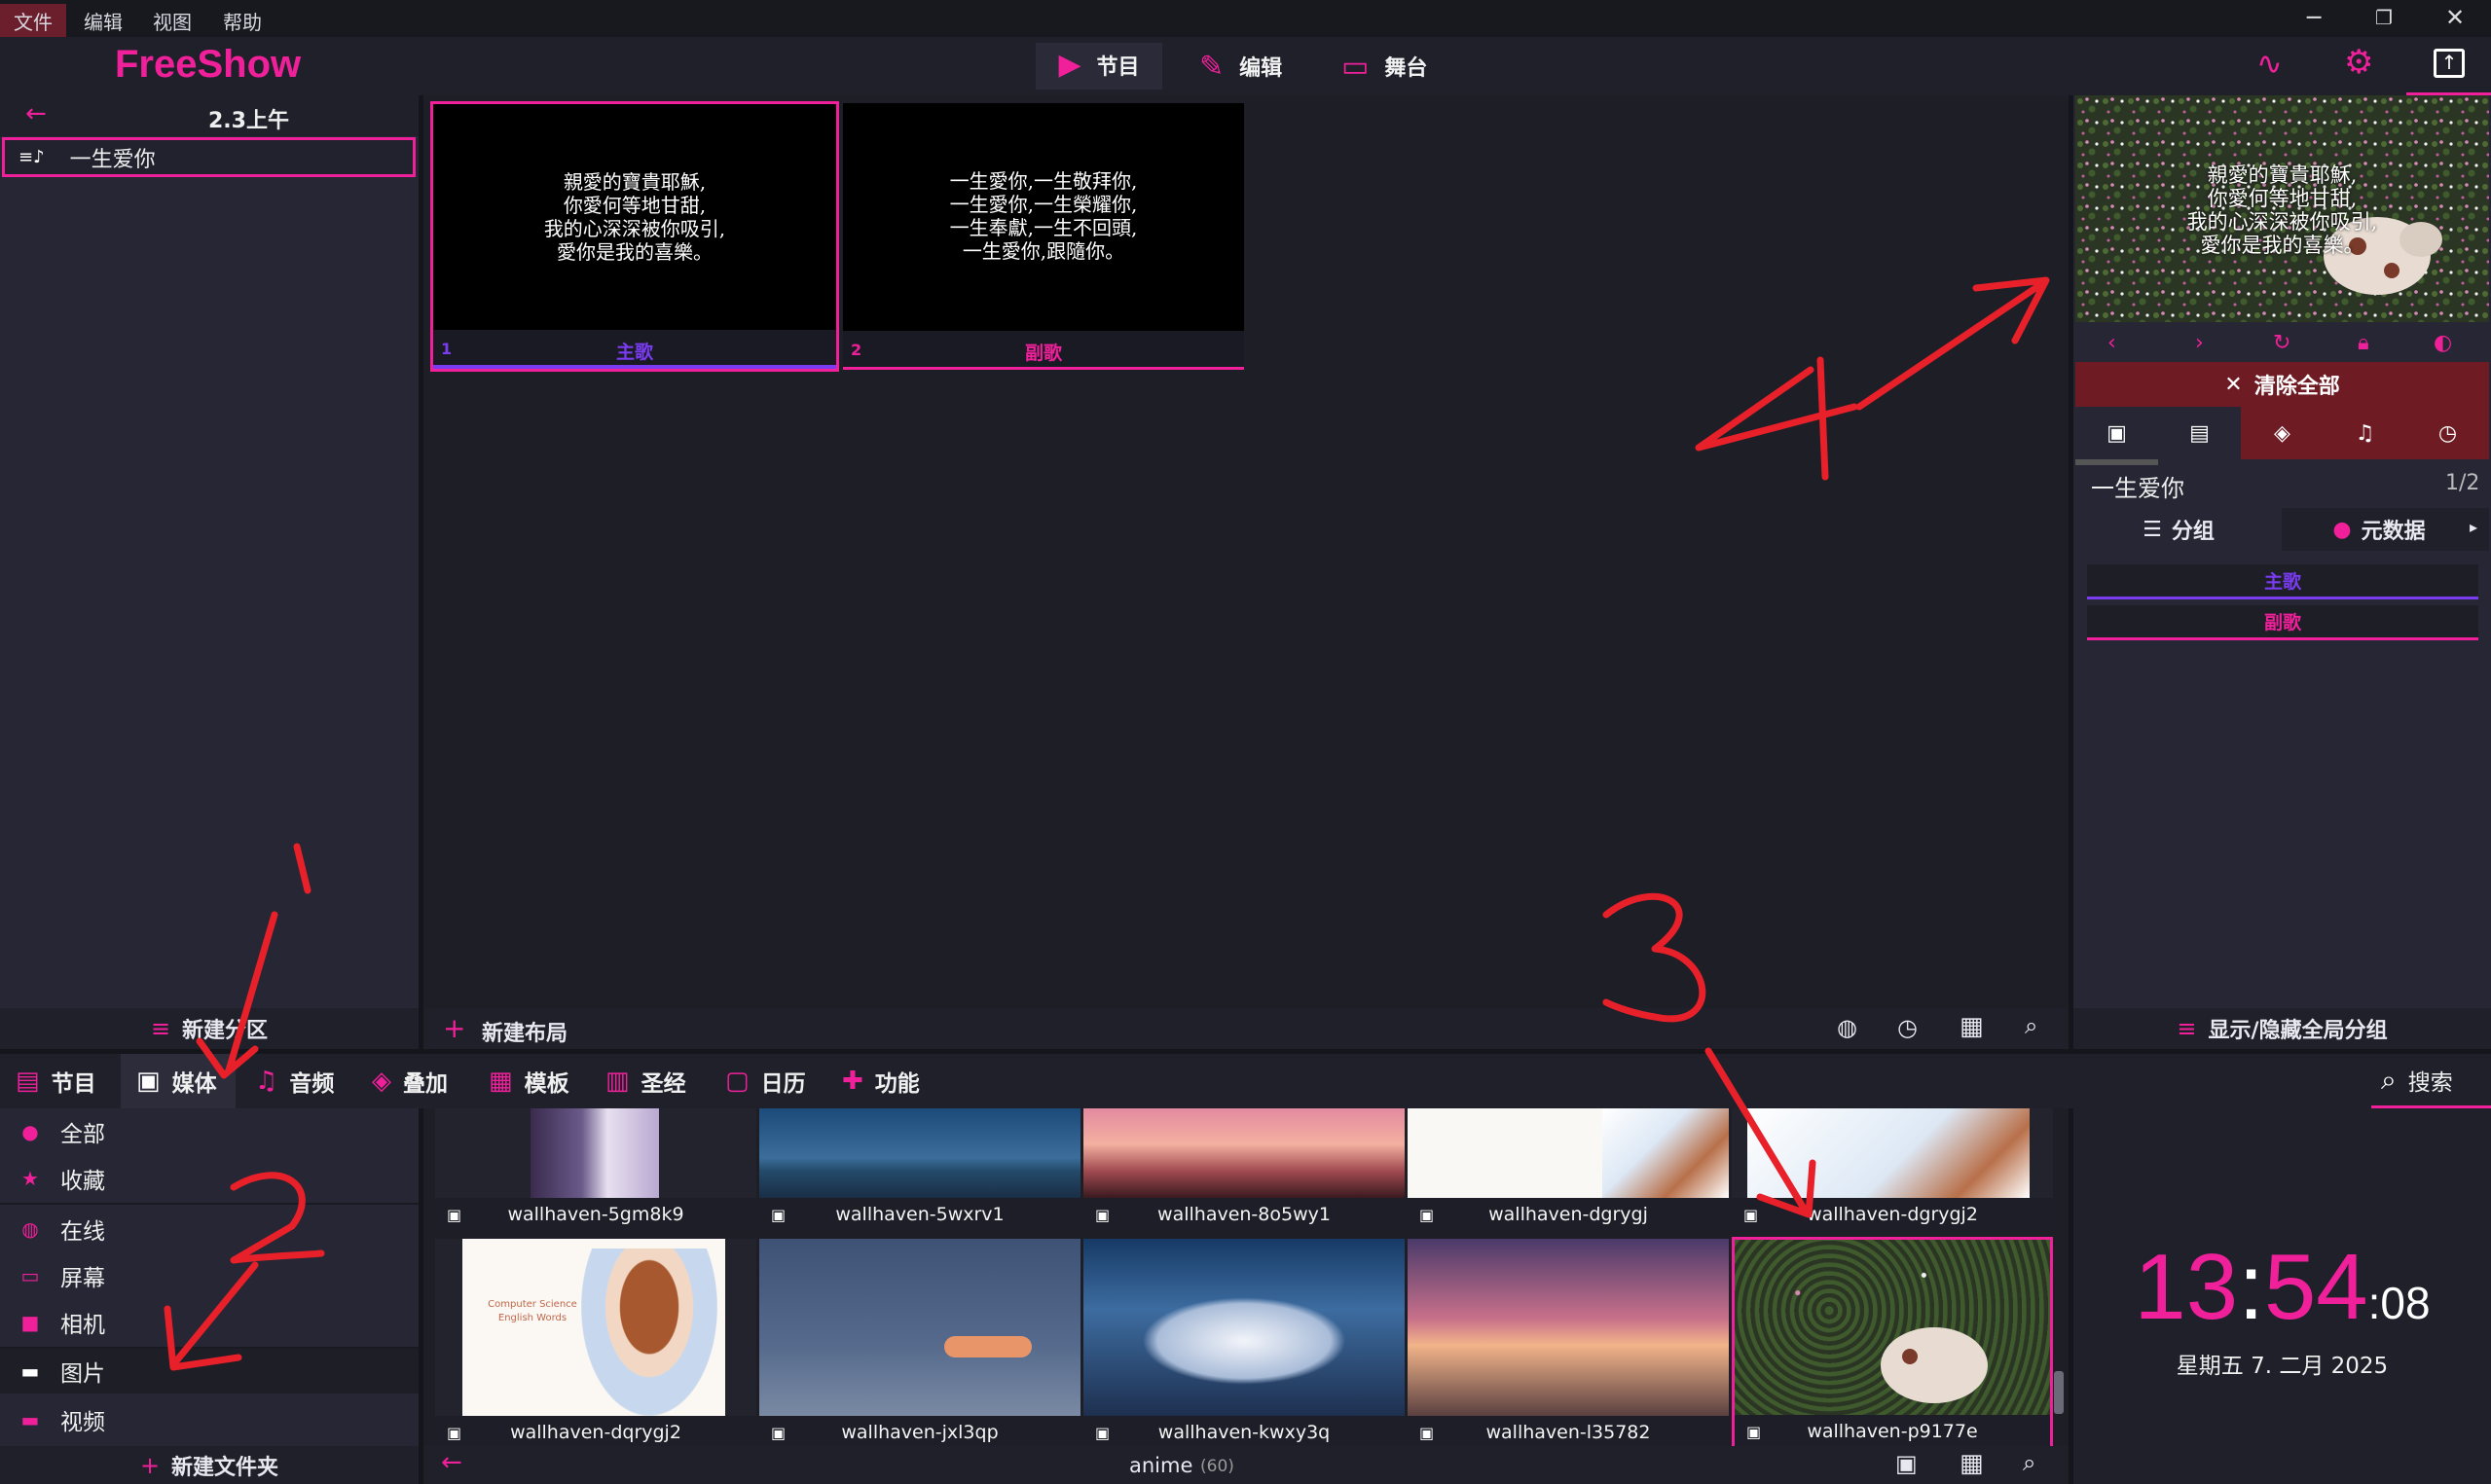 The width and height of the screenshot is (2491, 1484). I want to click on tab-edit-label: 编辑, so click(1261, 68).